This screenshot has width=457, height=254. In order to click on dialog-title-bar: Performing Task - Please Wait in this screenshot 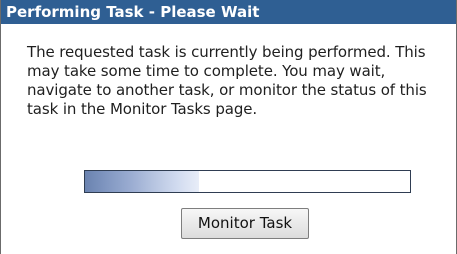, I will do `click(228, 12)`.